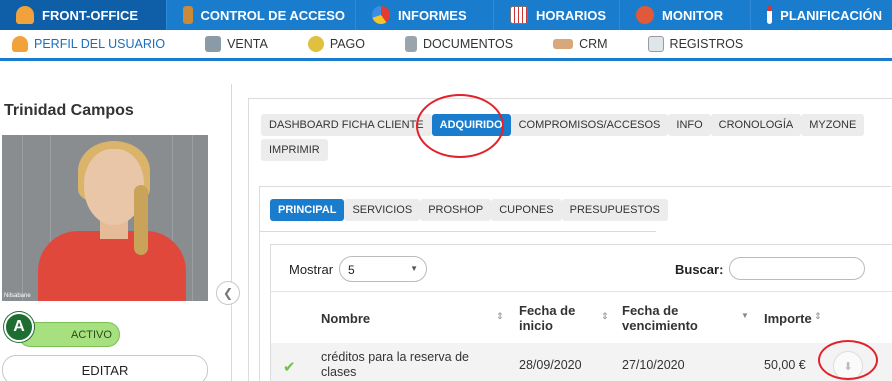 The image size is (892, 381). What do you see at coordinates (414, 268) in the screenshot?
I see `chevron-down-icon: ▼` at bounding box center [414, 268].